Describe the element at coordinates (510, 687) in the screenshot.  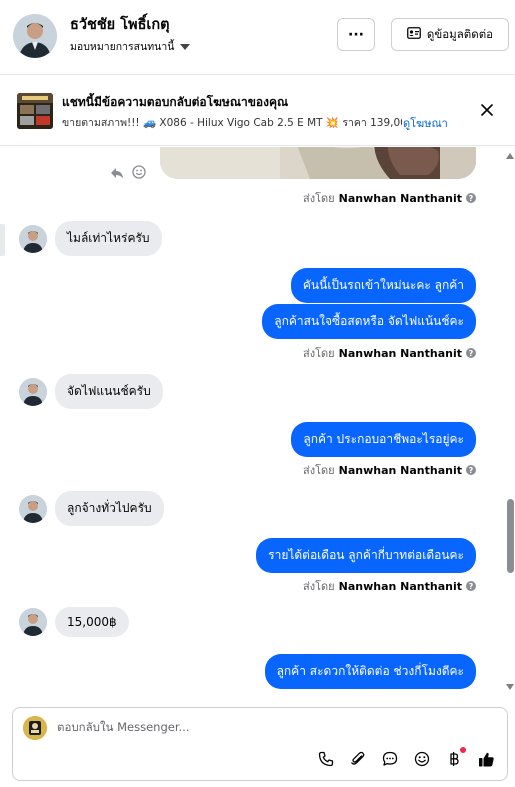
I see `scroll-down-arrow-icon` at that location.